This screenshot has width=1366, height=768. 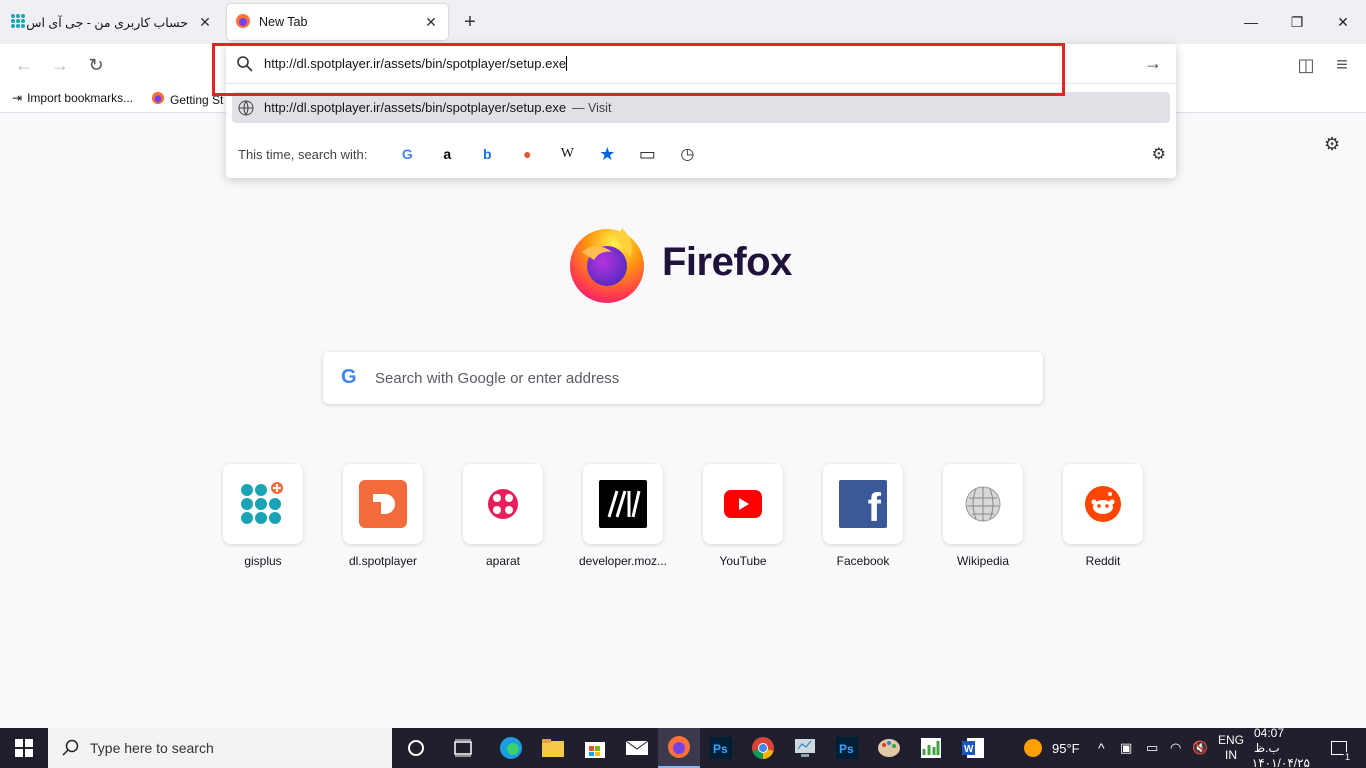 I want to click on svg-text: Ps, so click(x=846, y=749).